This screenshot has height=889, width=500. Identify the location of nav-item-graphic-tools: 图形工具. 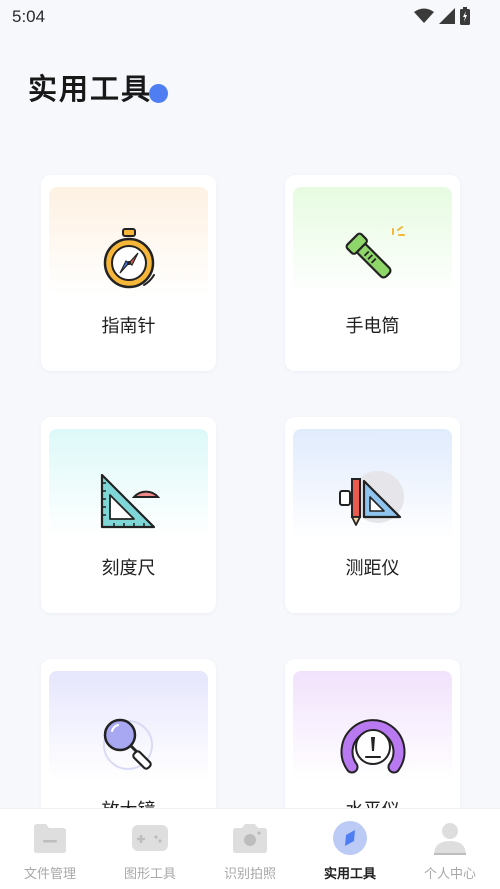
(150, 849).